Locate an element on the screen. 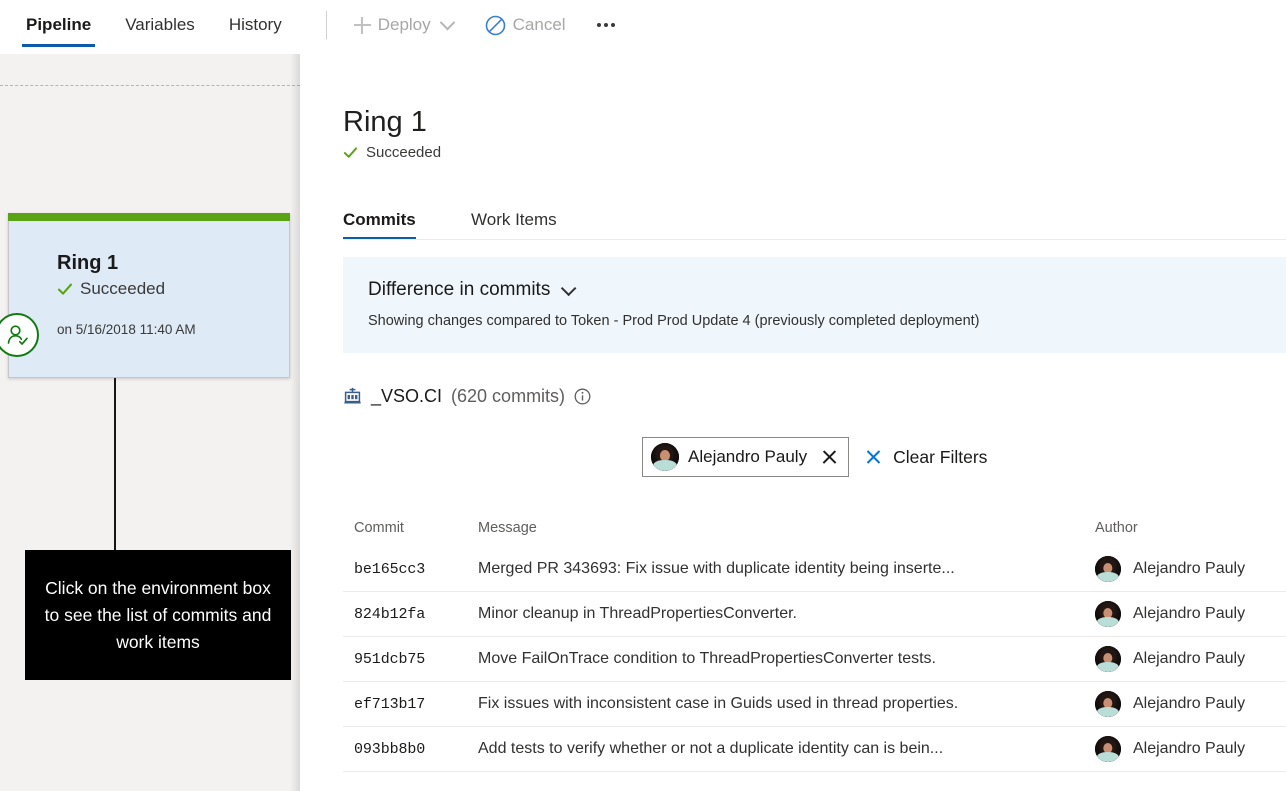 The height and width of the screenshot is (791, 1286). author-filter-chip-label: Alejandro Pauly is located at coordinates (748, 456).